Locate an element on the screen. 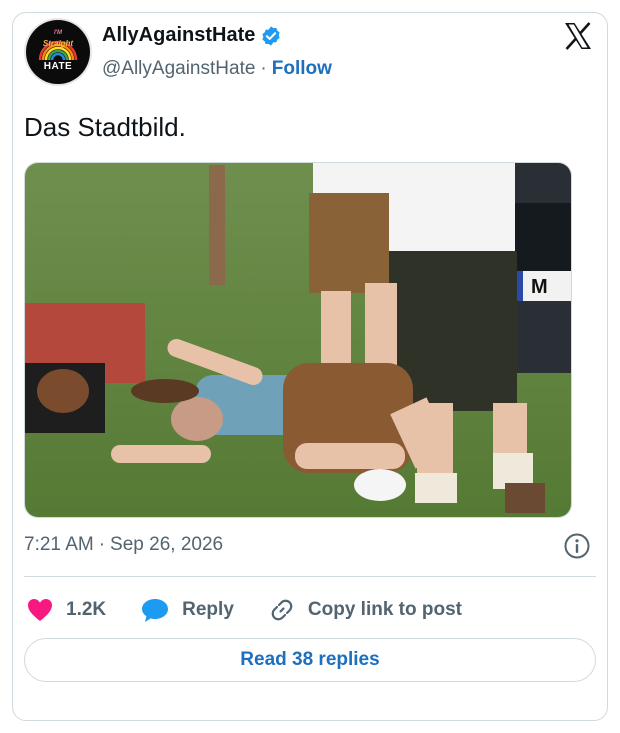  like-button: 1.2K is located at coordinates (66, 610).